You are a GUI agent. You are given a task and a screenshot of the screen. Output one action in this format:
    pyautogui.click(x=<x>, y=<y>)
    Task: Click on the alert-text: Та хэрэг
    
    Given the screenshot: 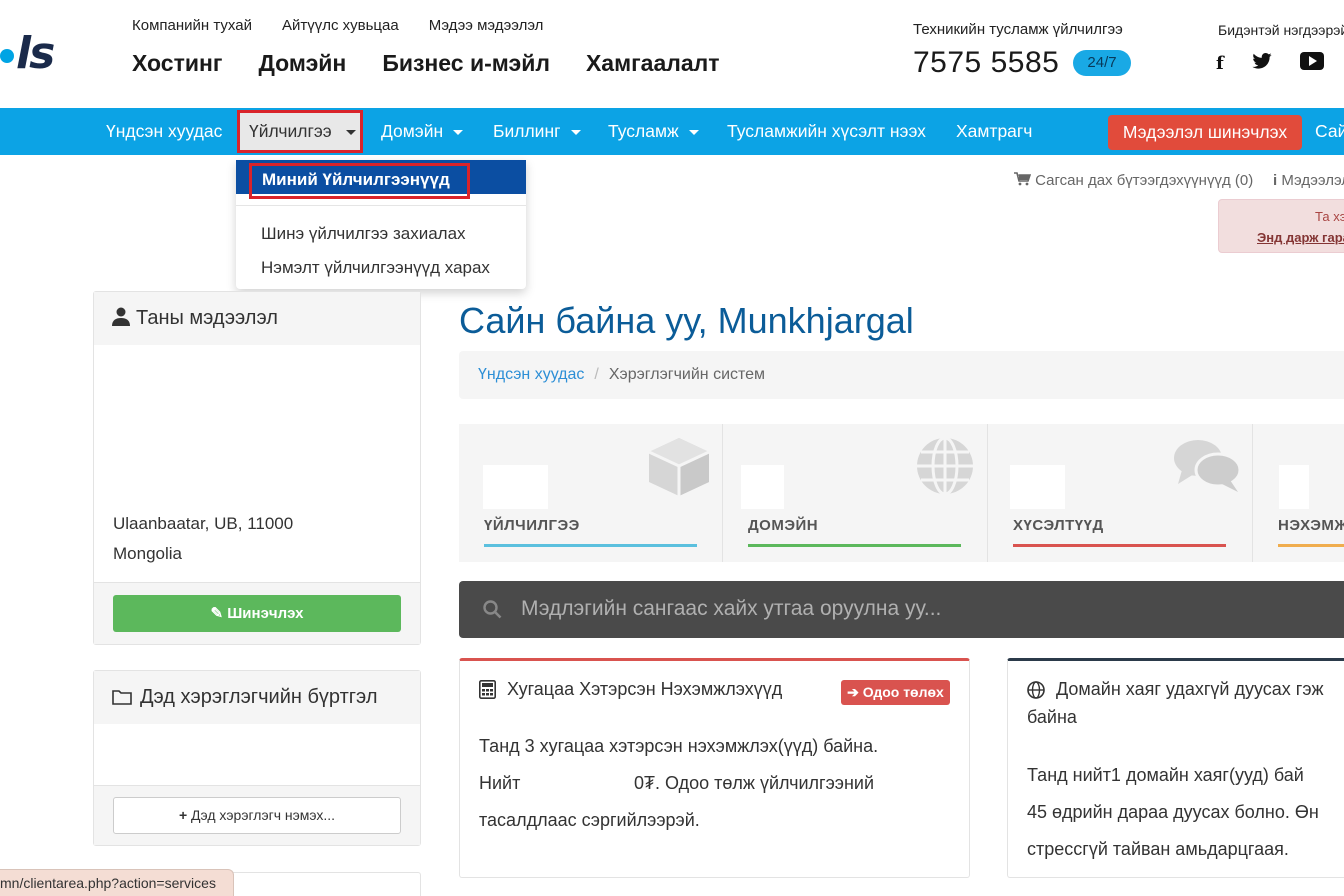 What is the action you would take?
    pyautogui.click(x=1329, y=216)
    